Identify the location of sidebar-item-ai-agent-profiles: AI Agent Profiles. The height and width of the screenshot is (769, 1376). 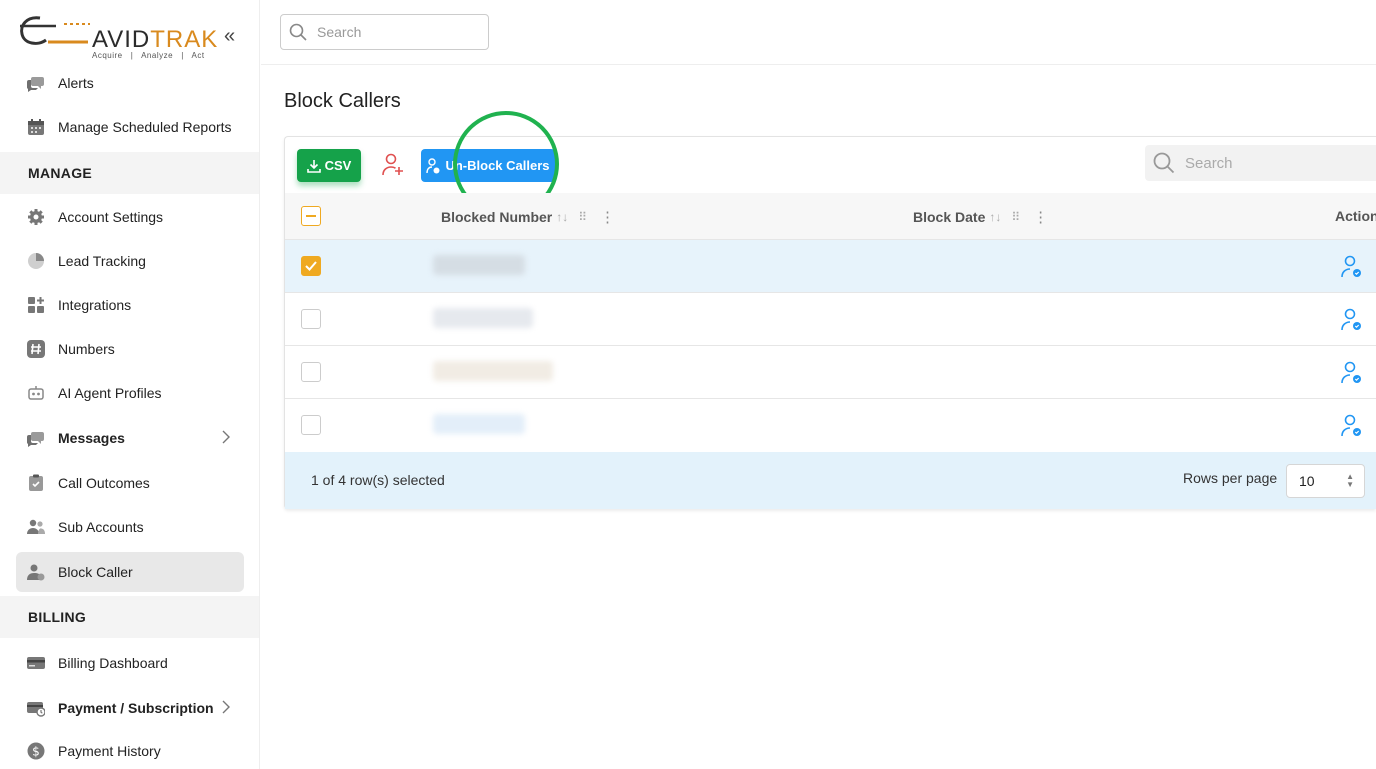
(130, 393).